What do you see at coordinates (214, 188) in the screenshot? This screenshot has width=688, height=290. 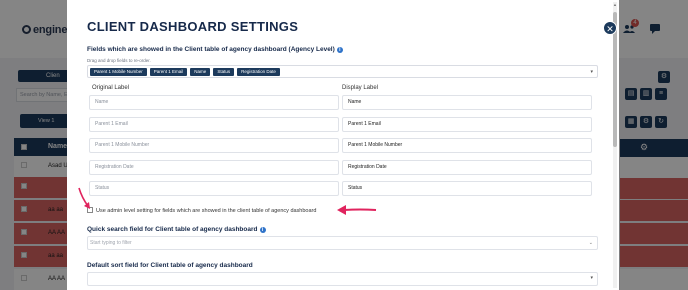 I see `original-label-field: Status` at bounding box center [214, 188].